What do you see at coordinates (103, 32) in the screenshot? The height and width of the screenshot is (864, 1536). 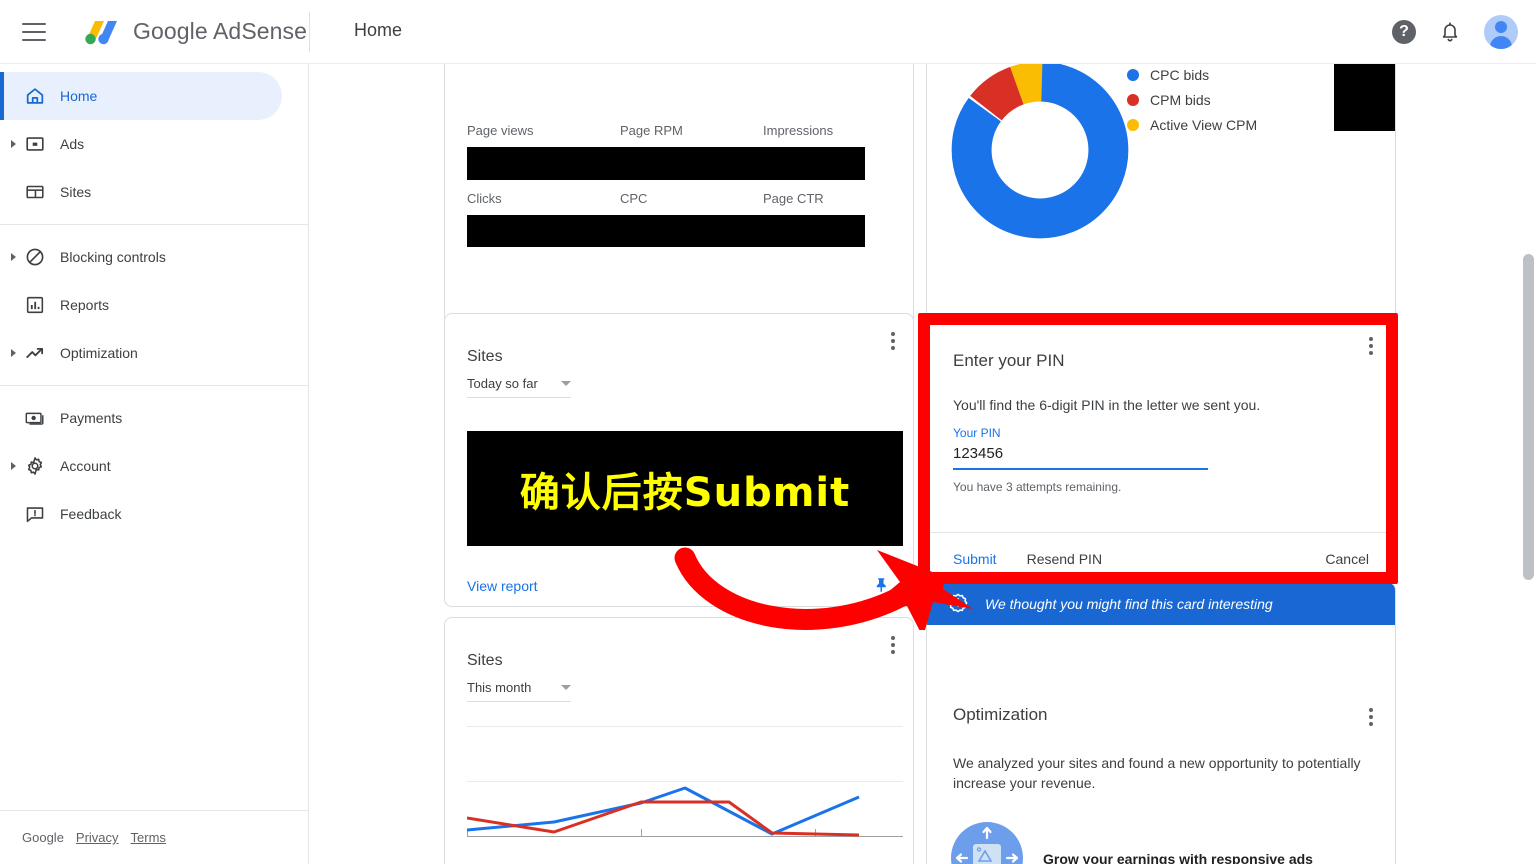 I see `adsense-logo-icon` at bounding box center [103, 32].